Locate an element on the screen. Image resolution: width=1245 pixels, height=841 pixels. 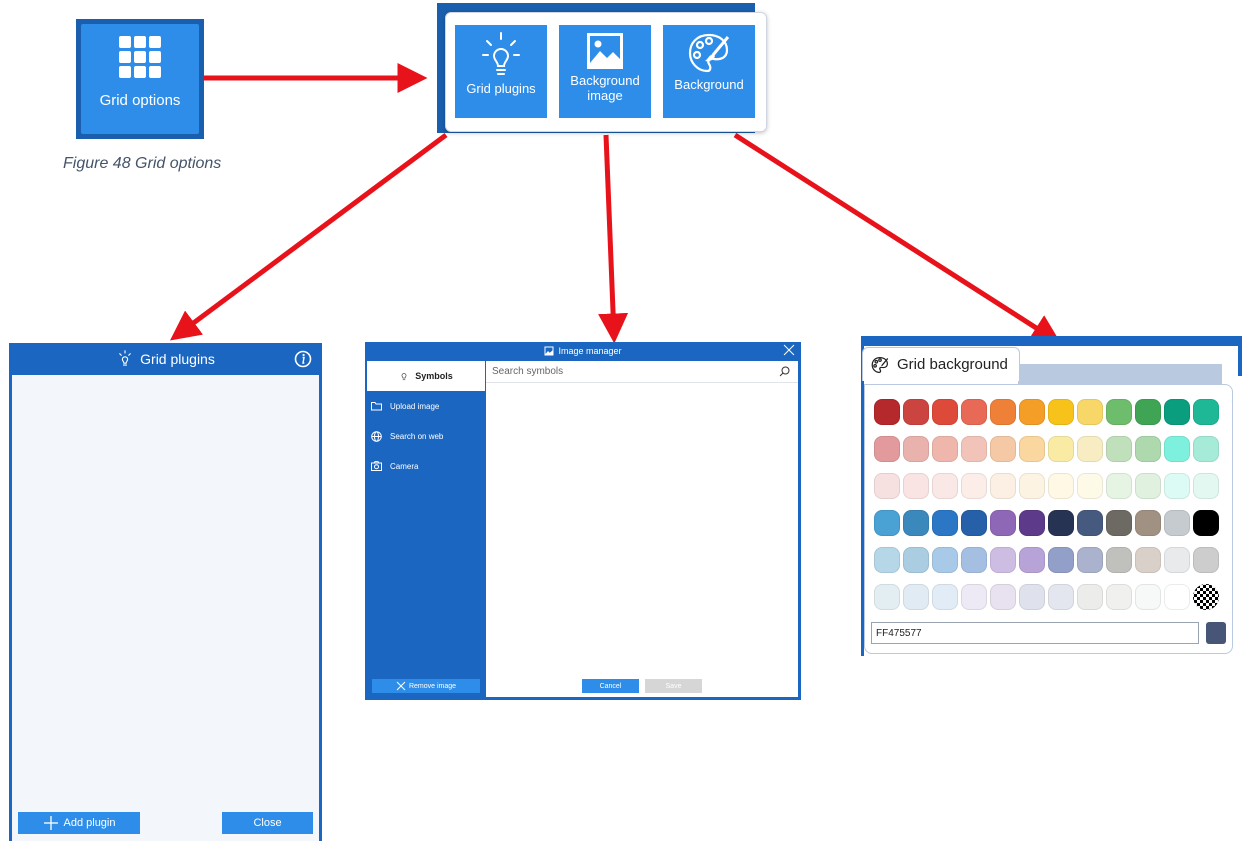
folder-icon is located at coordinates (376, 406).